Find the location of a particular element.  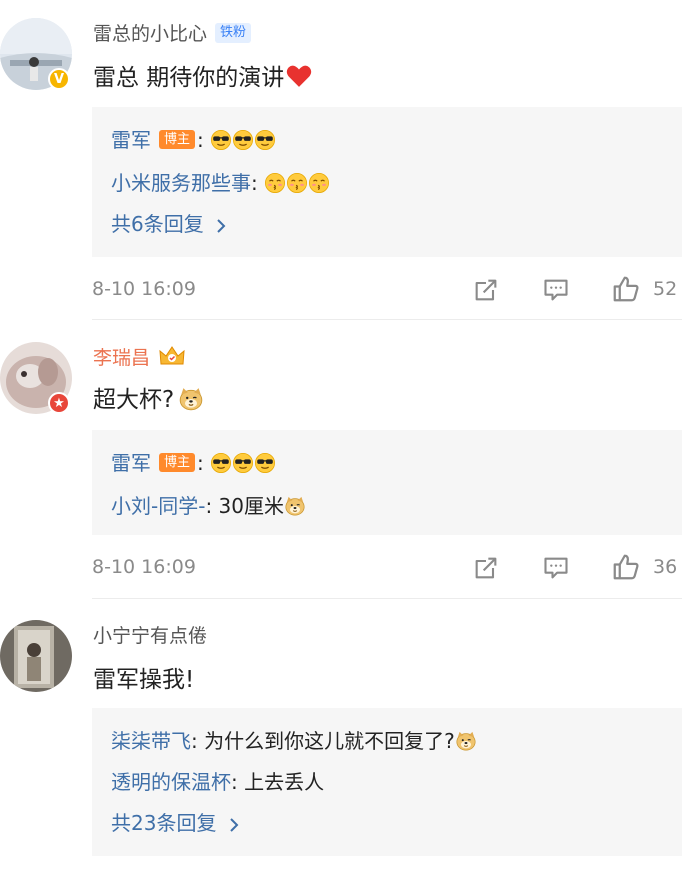

reply-item: 柒柒带飞: 为什么到你这儿就不回复了? is located at coordinates (294, 741).